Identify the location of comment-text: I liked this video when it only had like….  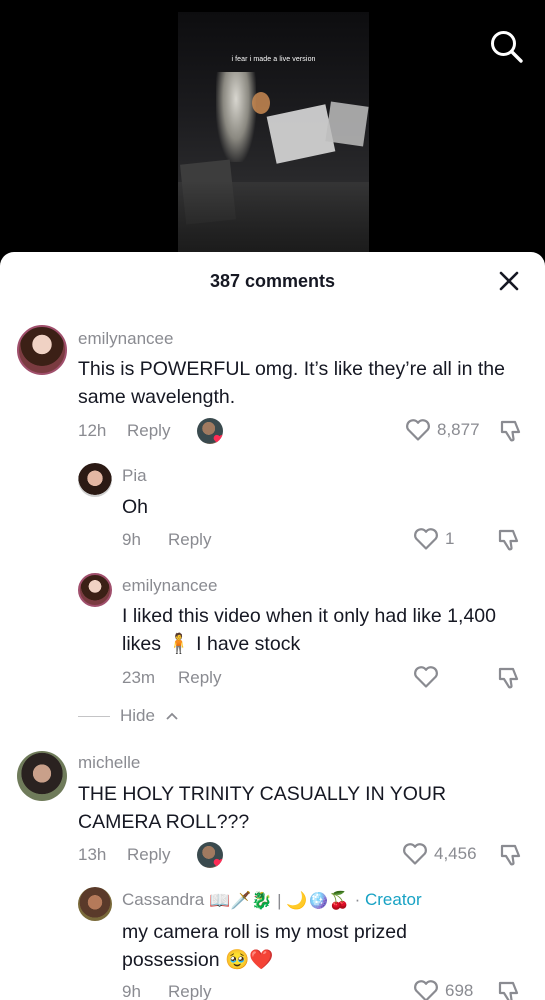
(322, 630).